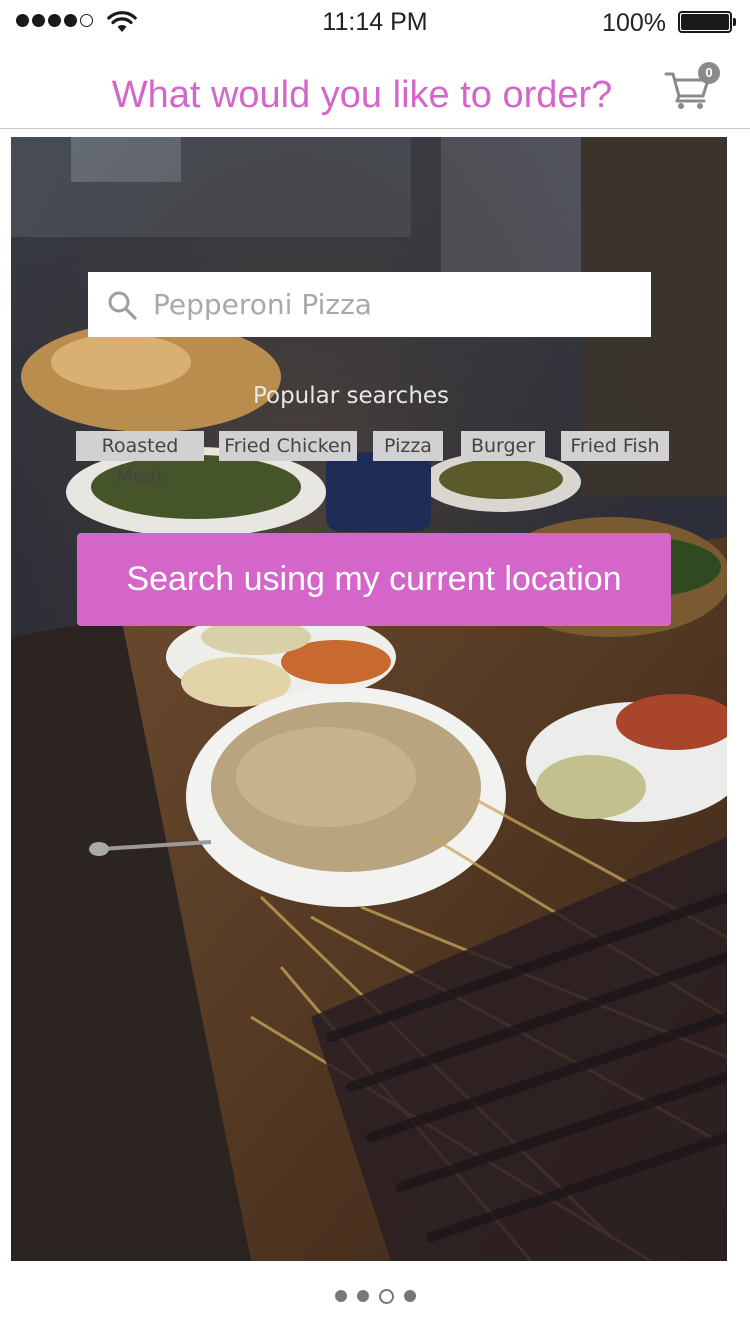  Describe the element at coordinates (615, 446) in the screenshot. I see `popular-chip-fried-fish: Fried Fish` at that location.